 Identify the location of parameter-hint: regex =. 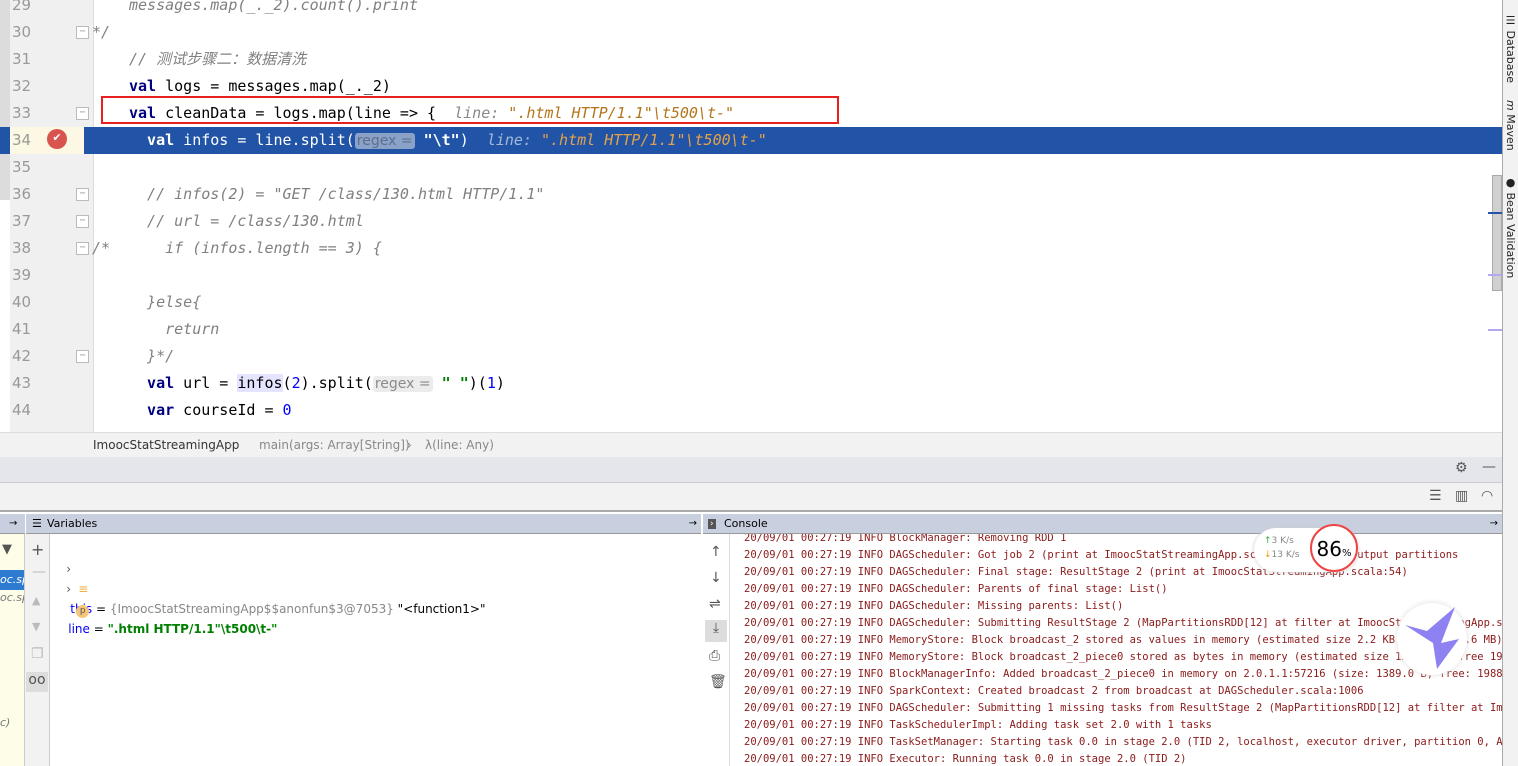
(402, 384).